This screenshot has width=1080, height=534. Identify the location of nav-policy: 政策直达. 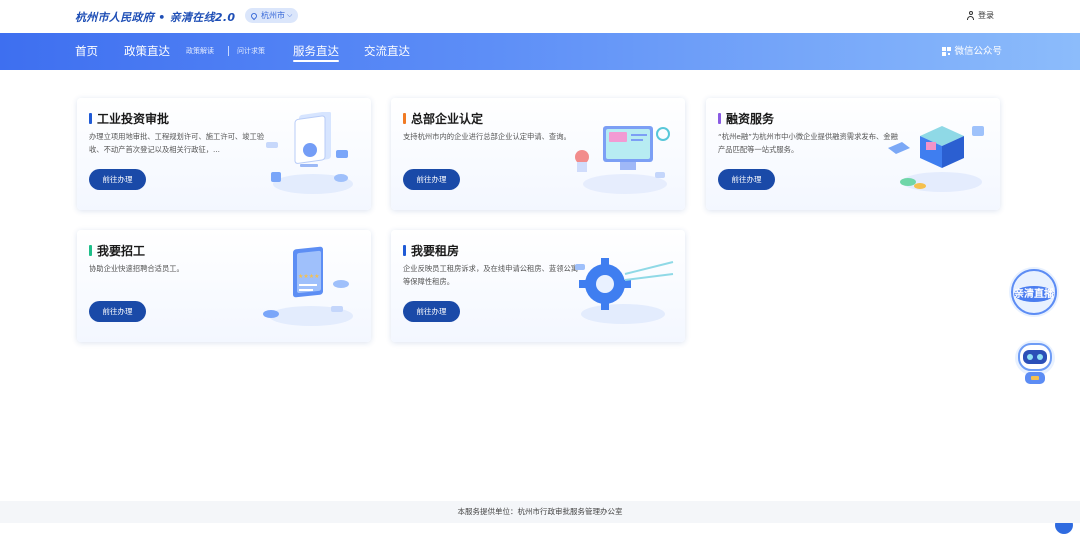
(147, 51).